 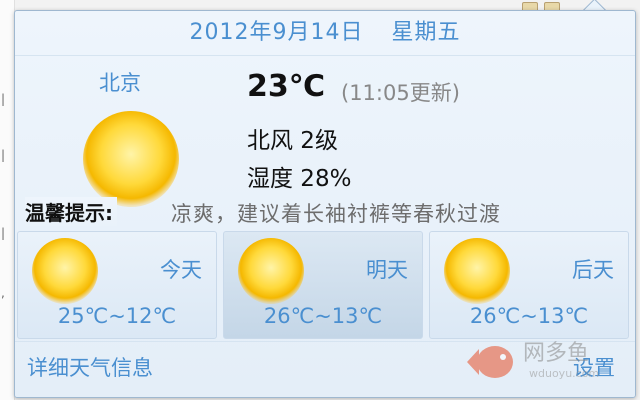 I want to click on wind-info: 北风 2级, so click(x=292, y=141).